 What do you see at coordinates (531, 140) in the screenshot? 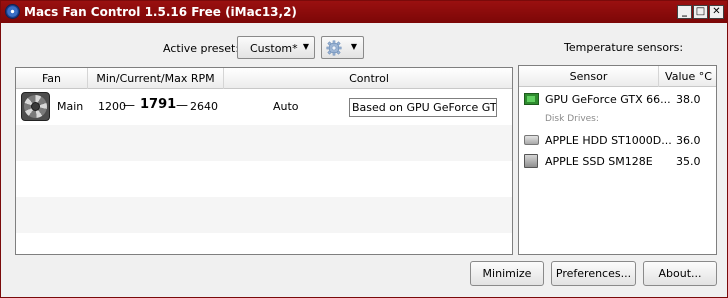
I see `hard-drive-icon` at bounding box center [531, 140].